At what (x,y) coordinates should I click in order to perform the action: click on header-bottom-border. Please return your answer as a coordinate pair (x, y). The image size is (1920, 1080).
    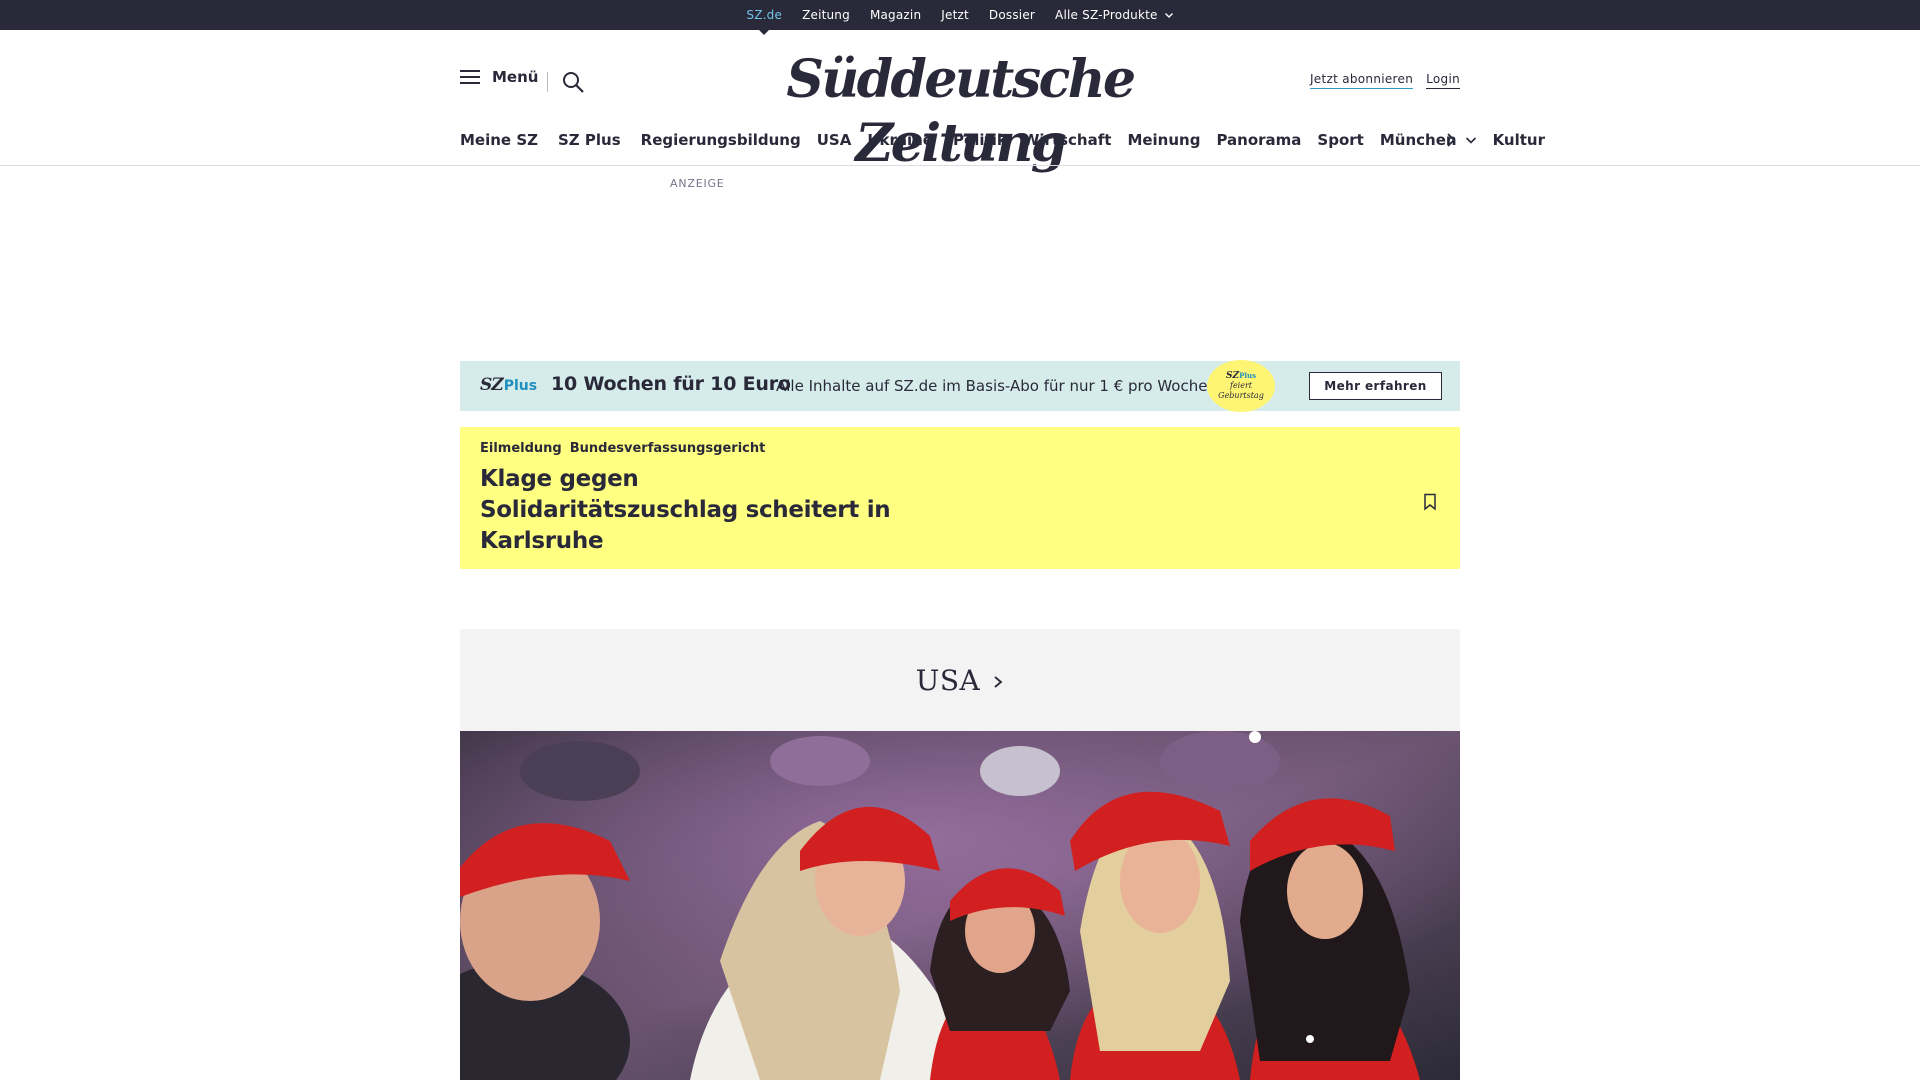
    Looking at the image, I should click on (960, 165).